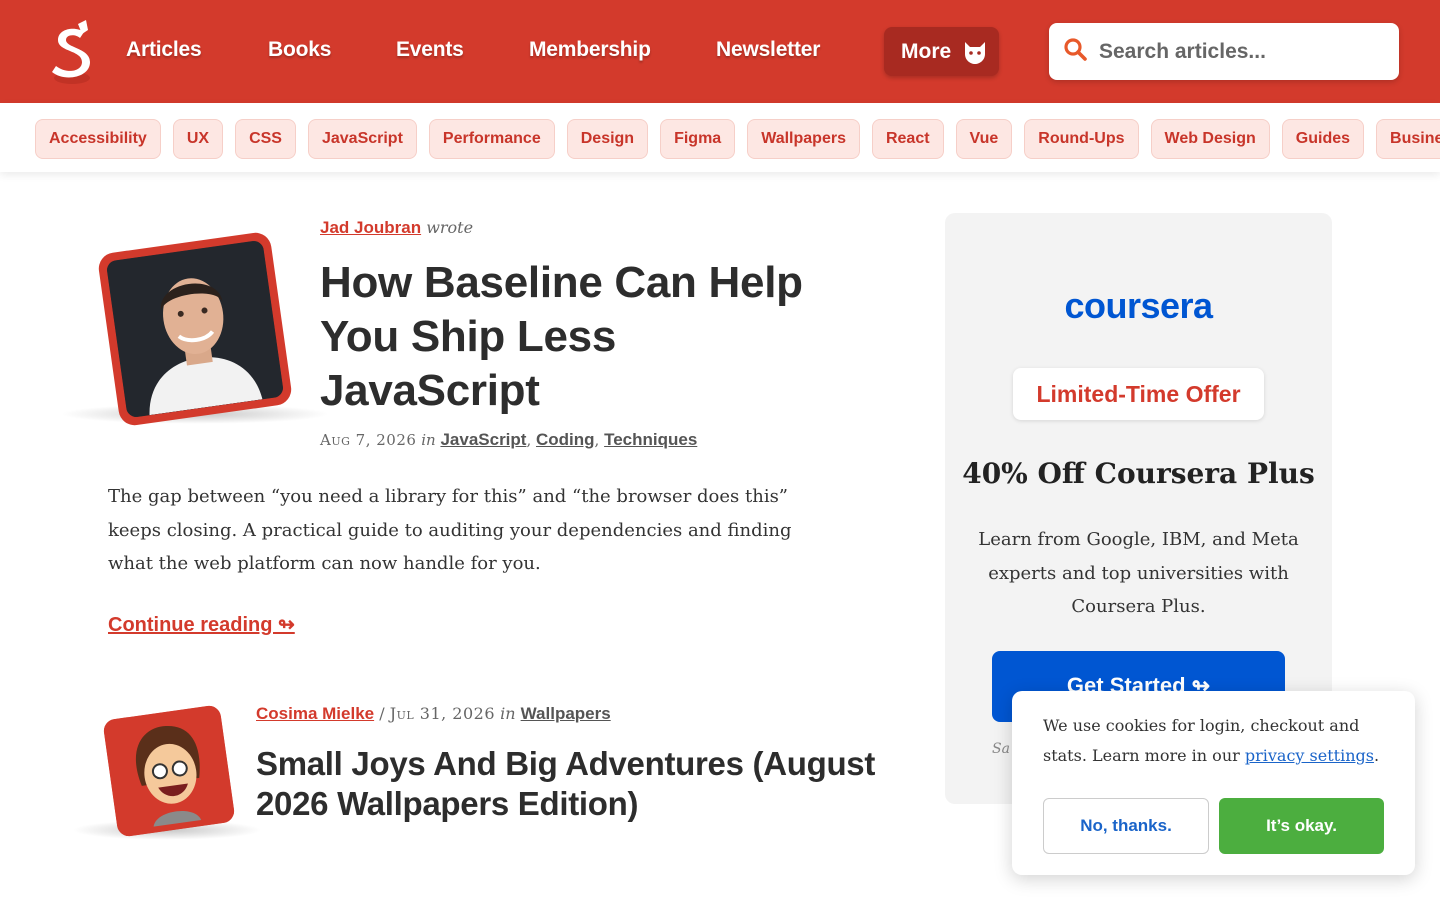  Describe the element at coordinates (1376, 755) in the screenshot. I see `cookie-period: .` at that location.